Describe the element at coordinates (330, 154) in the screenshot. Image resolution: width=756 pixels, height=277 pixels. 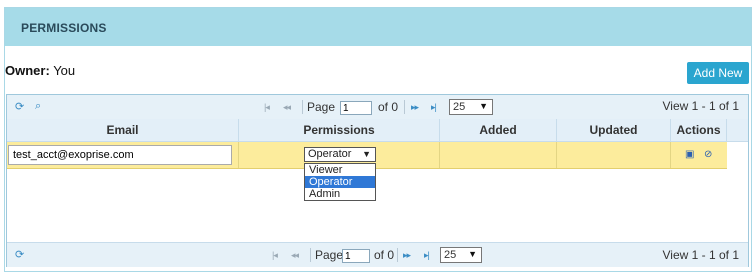
I see `permission-select-value: Operator` at that location.